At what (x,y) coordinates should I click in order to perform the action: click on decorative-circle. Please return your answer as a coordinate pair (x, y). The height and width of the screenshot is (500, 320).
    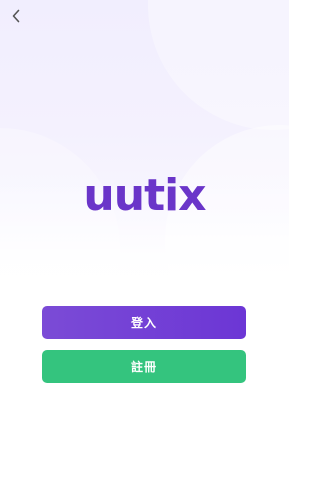
    Looking at the image, I should click on (218, 65).